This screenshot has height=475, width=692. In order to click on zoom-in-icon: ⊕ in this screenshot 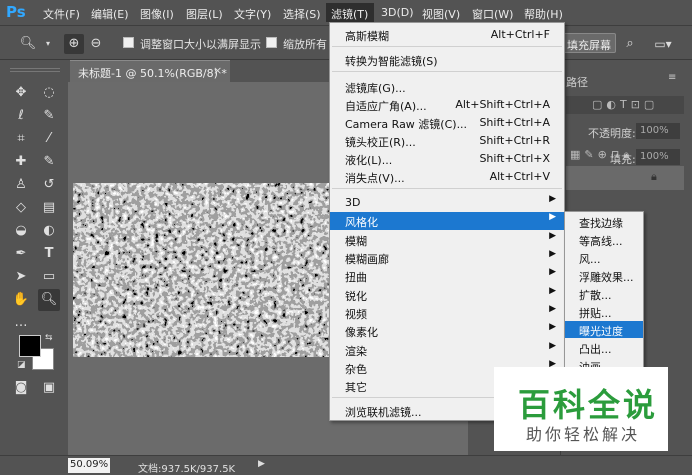, I will do `click(74, 44)`.